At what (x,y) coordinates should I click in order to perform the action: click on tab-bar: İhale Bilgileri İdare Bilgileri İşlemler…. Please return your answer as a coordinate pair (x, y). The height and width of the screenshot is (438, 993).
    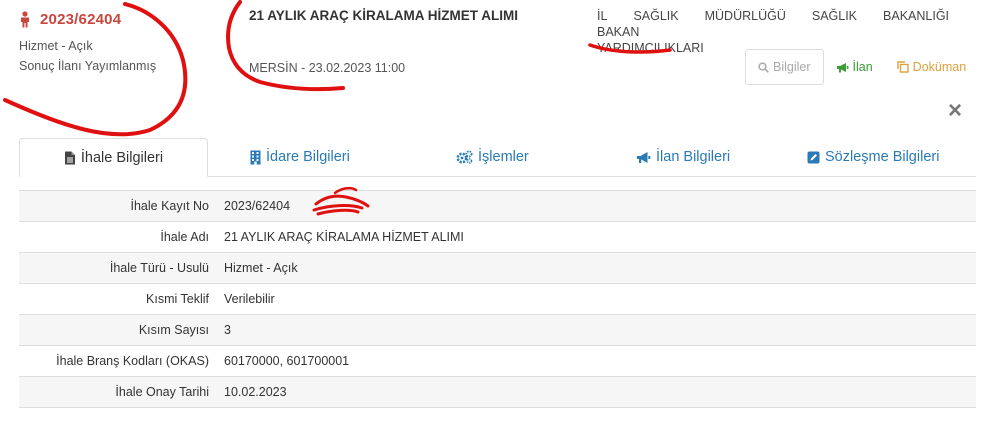
    Looking at the image, I should click on (497, 157).